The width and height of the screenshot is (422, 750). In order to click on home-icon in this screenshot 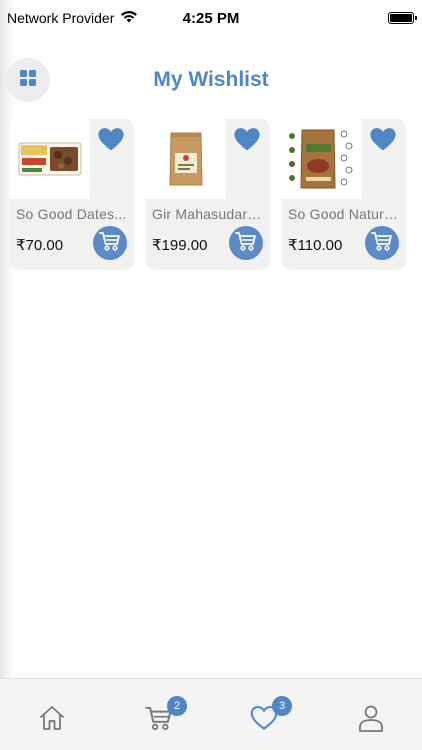, I will do `click(52, 720)`.